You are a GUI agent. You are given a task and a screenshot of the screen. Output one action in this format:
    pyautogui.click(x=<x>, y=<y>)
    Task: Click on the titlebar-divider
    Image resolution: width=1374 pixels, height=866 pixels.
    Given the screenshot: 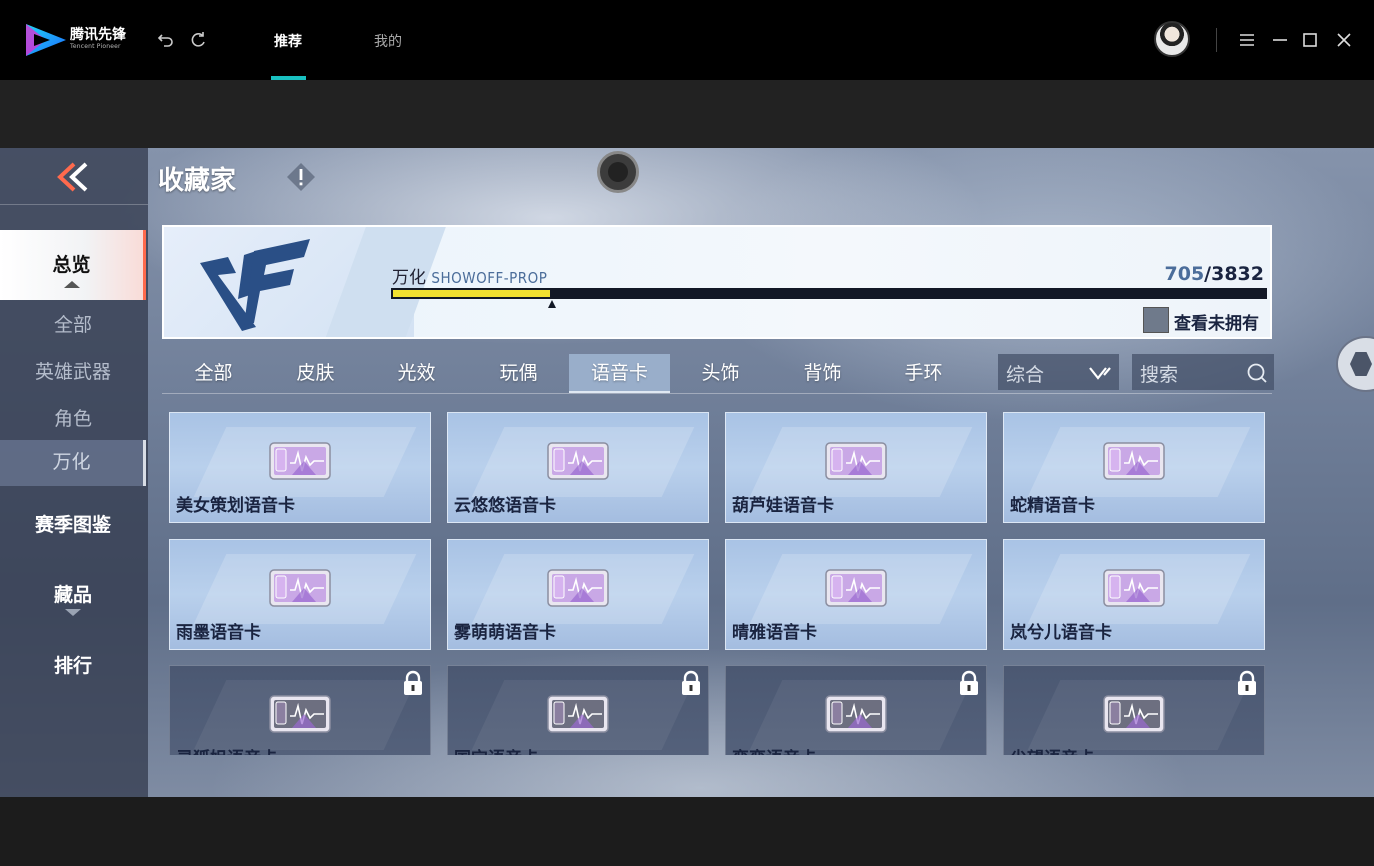 What is the action you would take?
    pyautogui.click(x=1216, y=40)
    